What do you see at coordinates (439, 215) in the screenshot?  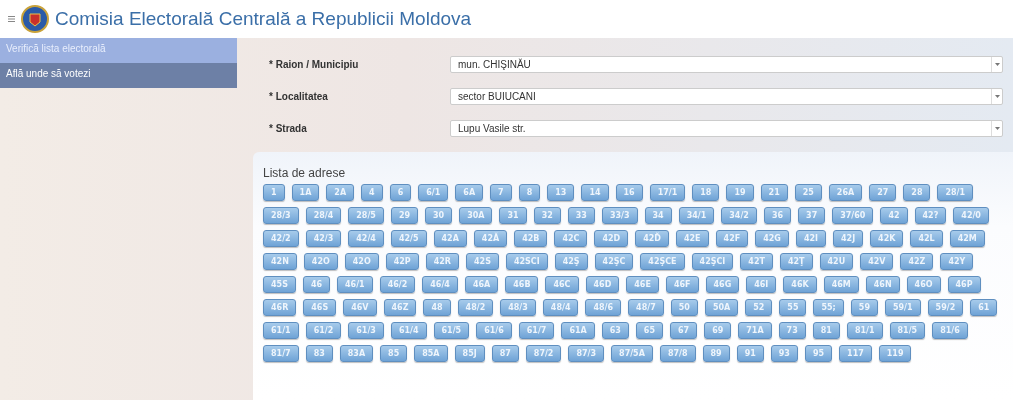 I see `address-button: 30` at bounding box center [439, 215].